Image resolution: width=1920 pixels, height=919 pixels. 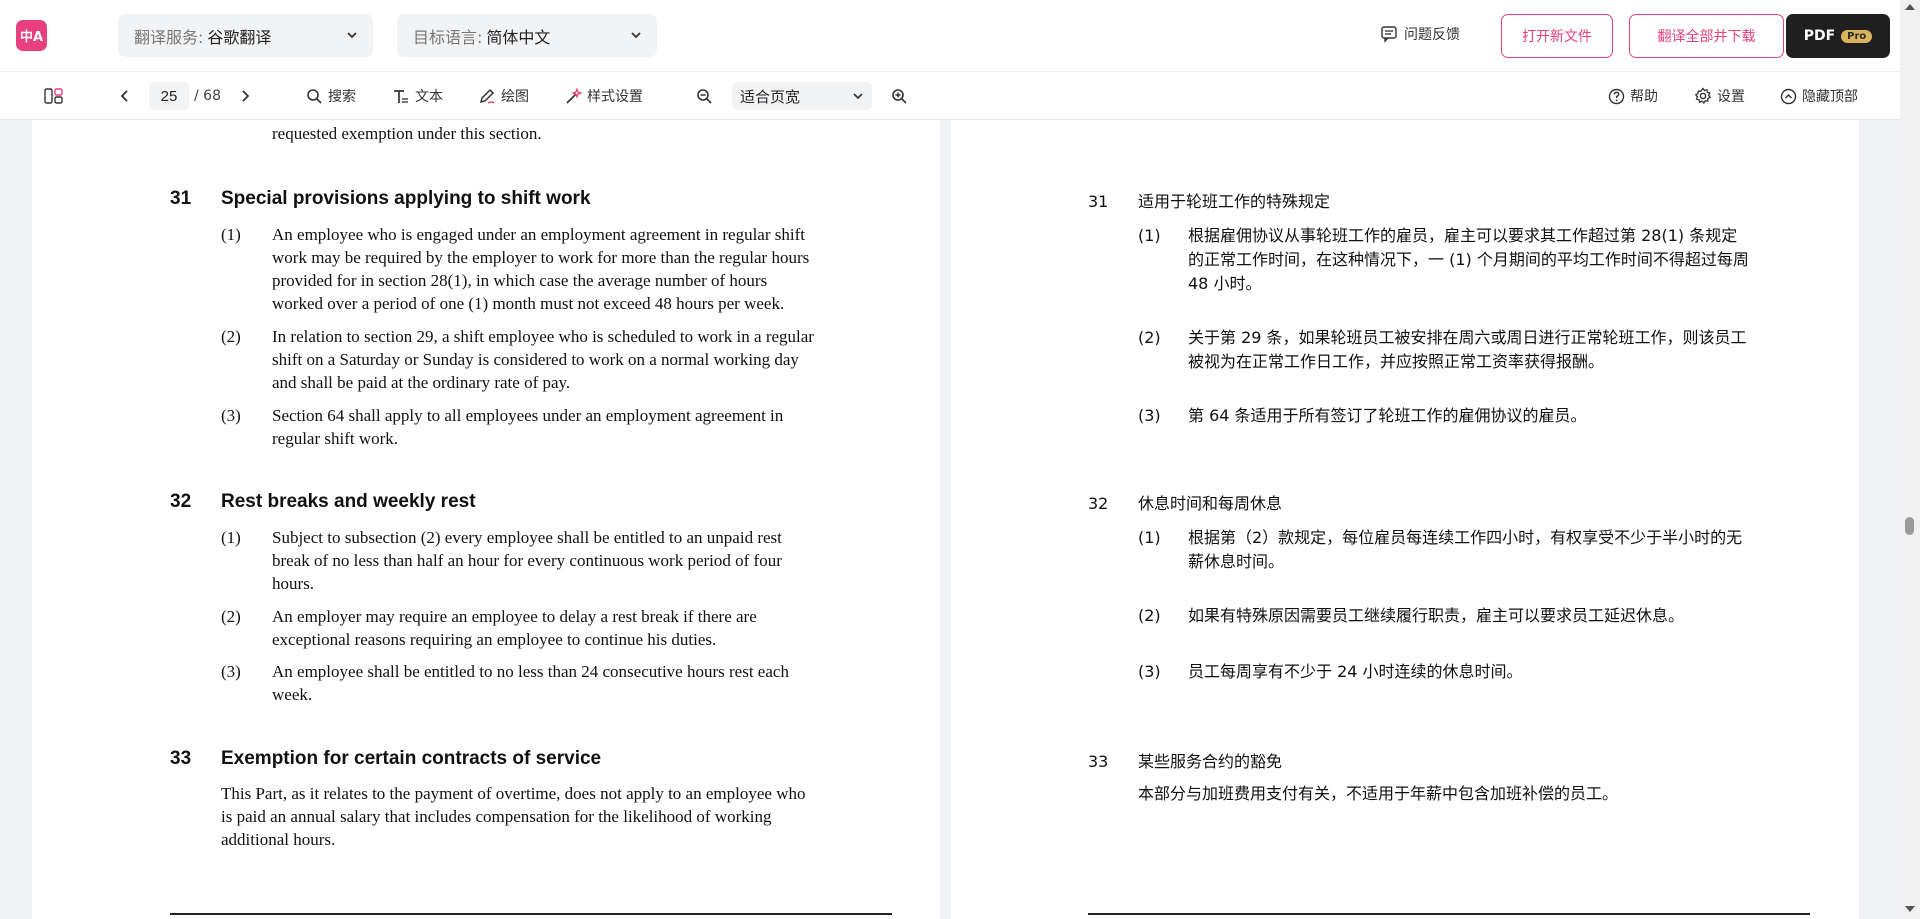 I want to click on draw-tool-button: 绘图, so click(x=503, y=96).